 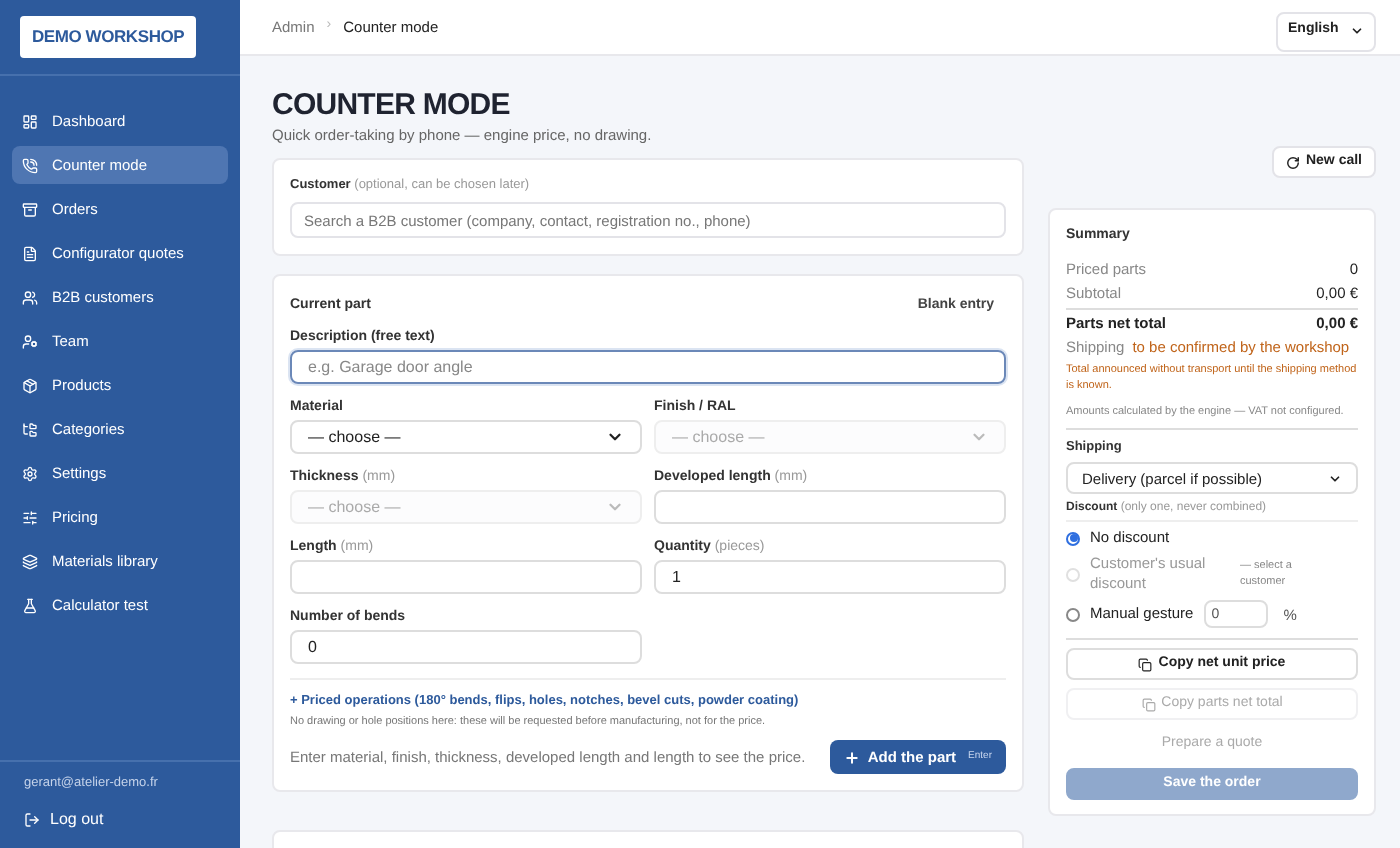 I want to click on grid-icon, so click(x=30, y=121).